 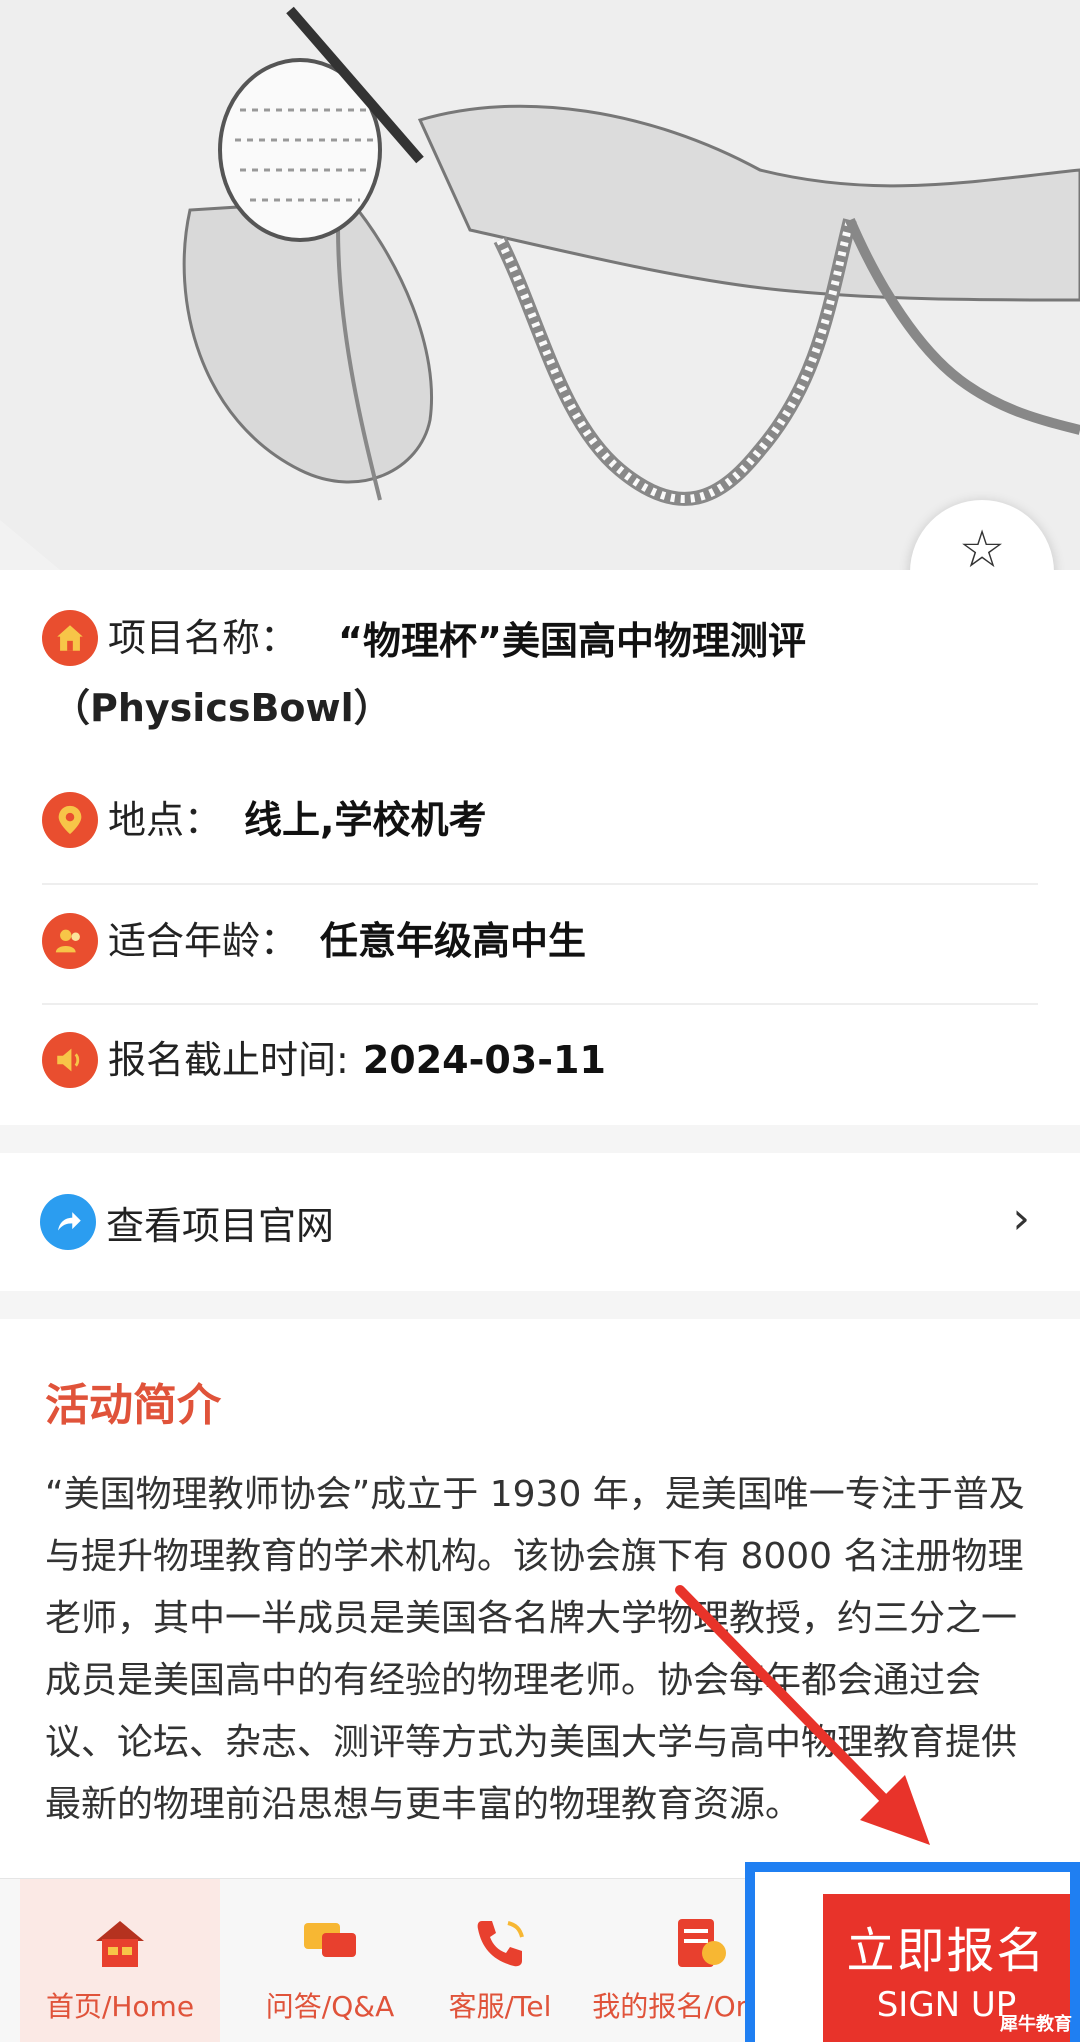 What do you see at coordinates (228, 1060) in the screenshot?
I see `deadline-label: 报名截止时间:` at bounding box center [228, 1060].